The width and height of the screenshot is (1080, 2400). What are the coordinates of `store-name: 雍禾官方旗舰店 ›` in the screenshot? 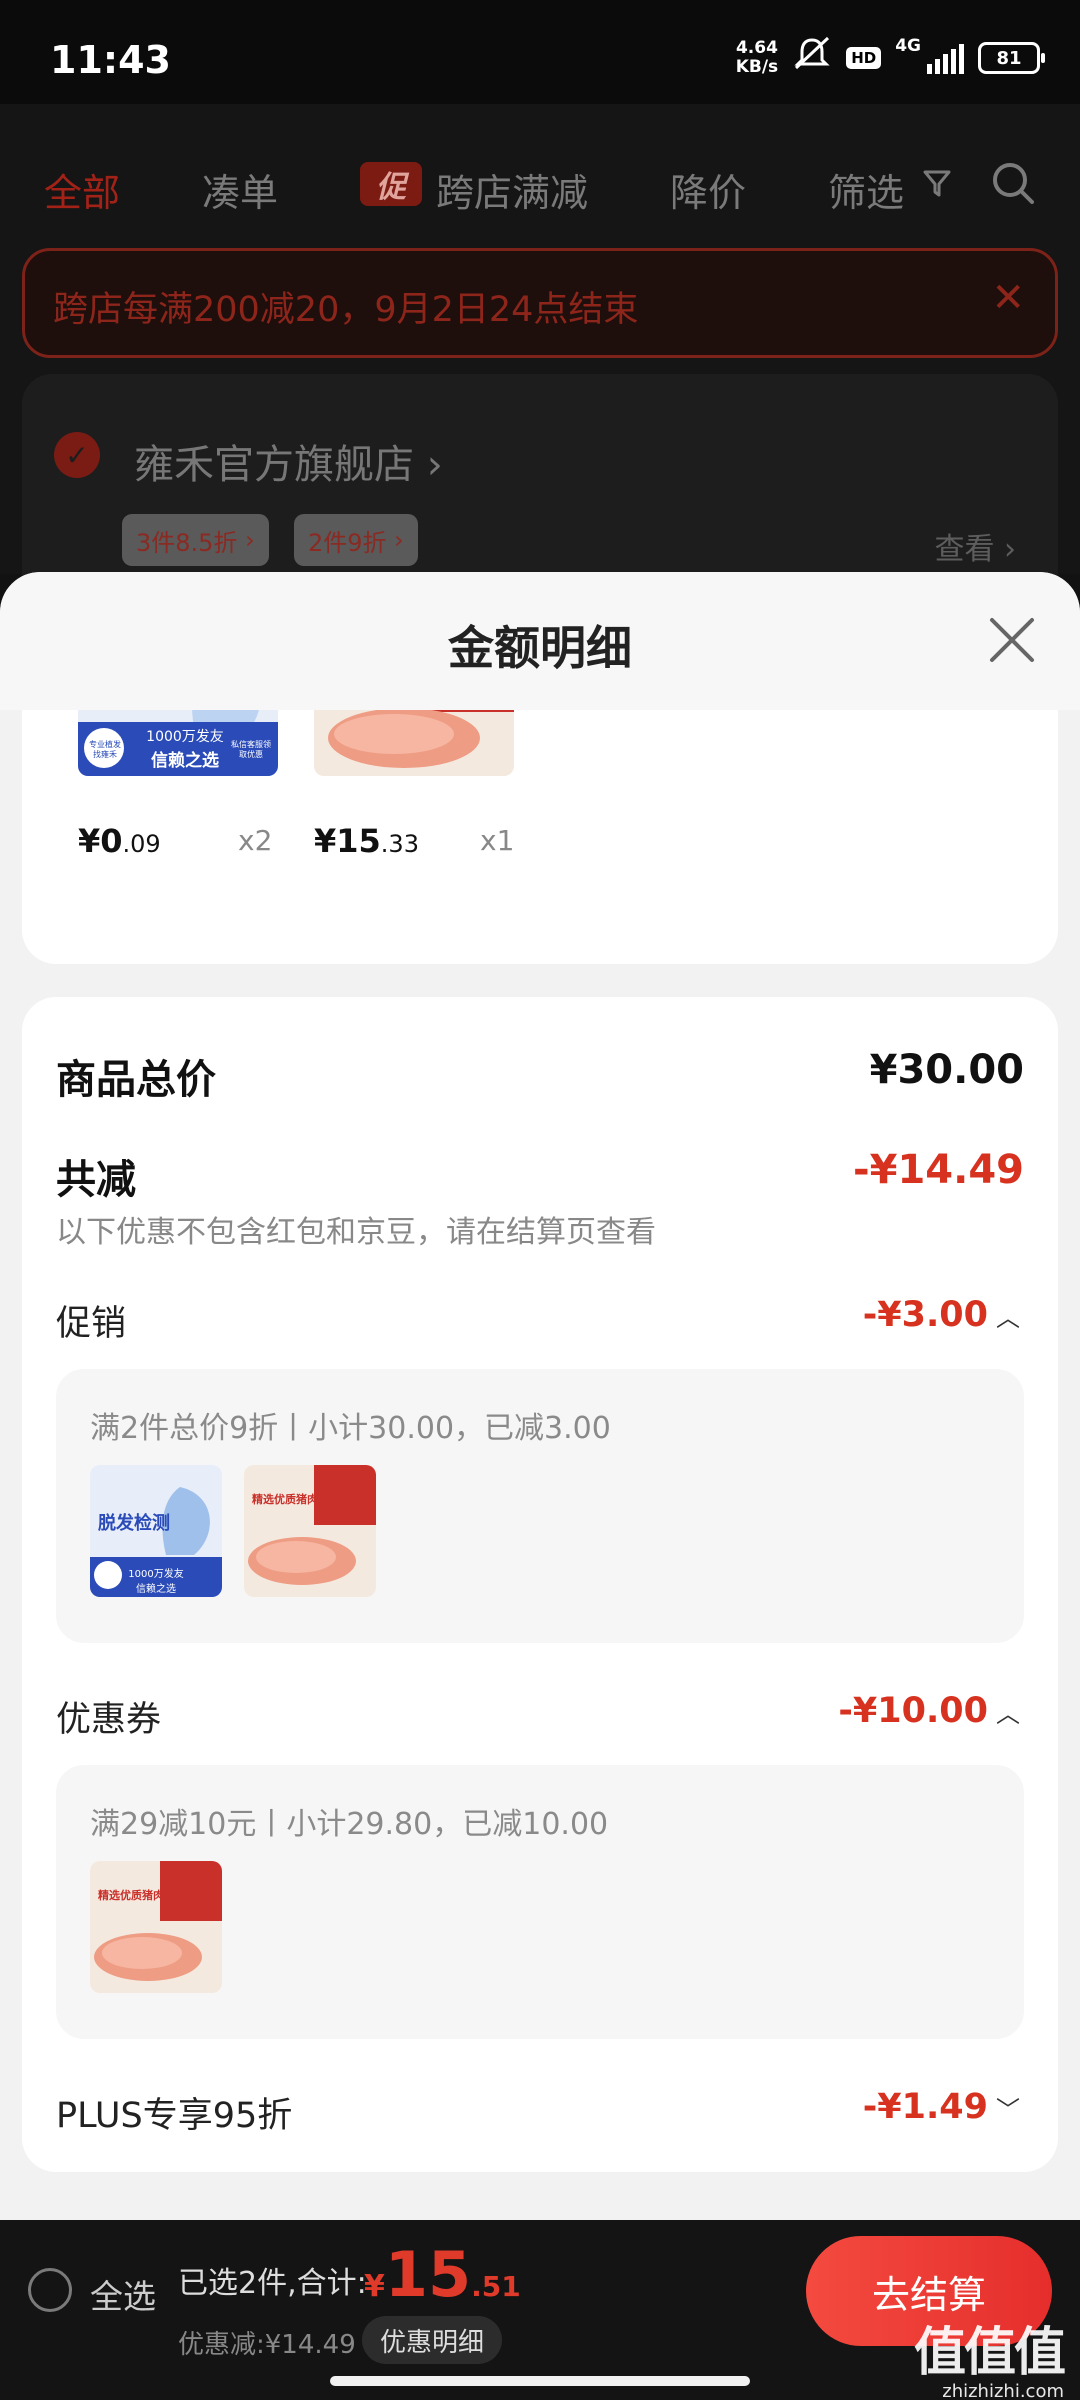 It's located at (288, 461).